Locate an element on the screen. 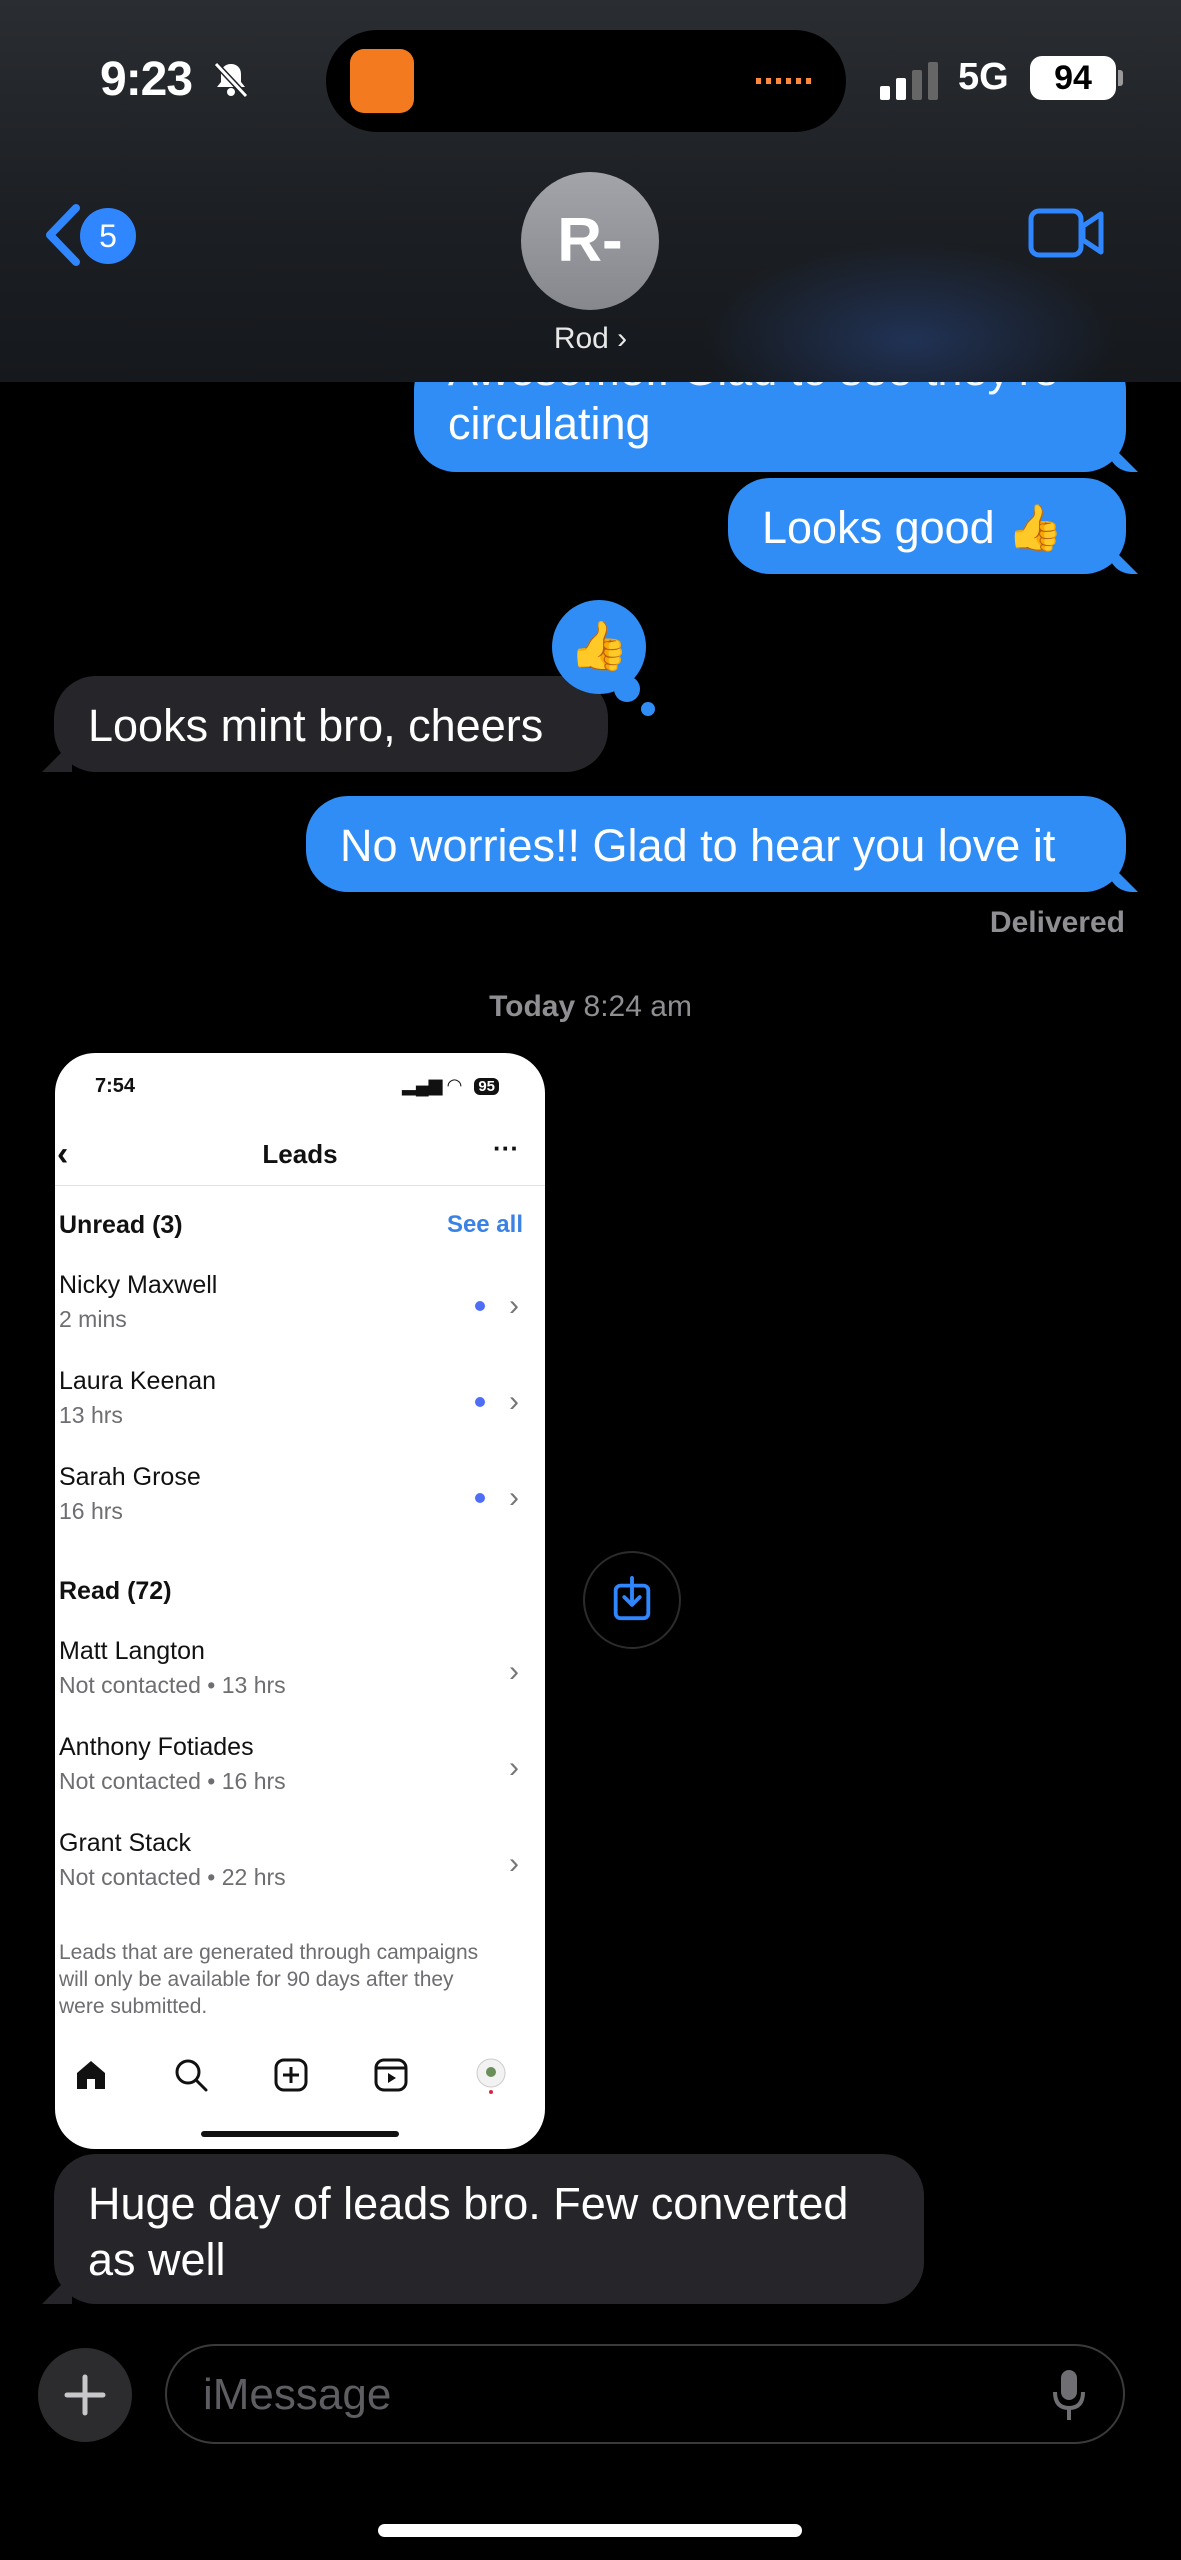 The height and width of the screenshot is (2560, 1181). home-indicator is located at coordinates (590, 2530).